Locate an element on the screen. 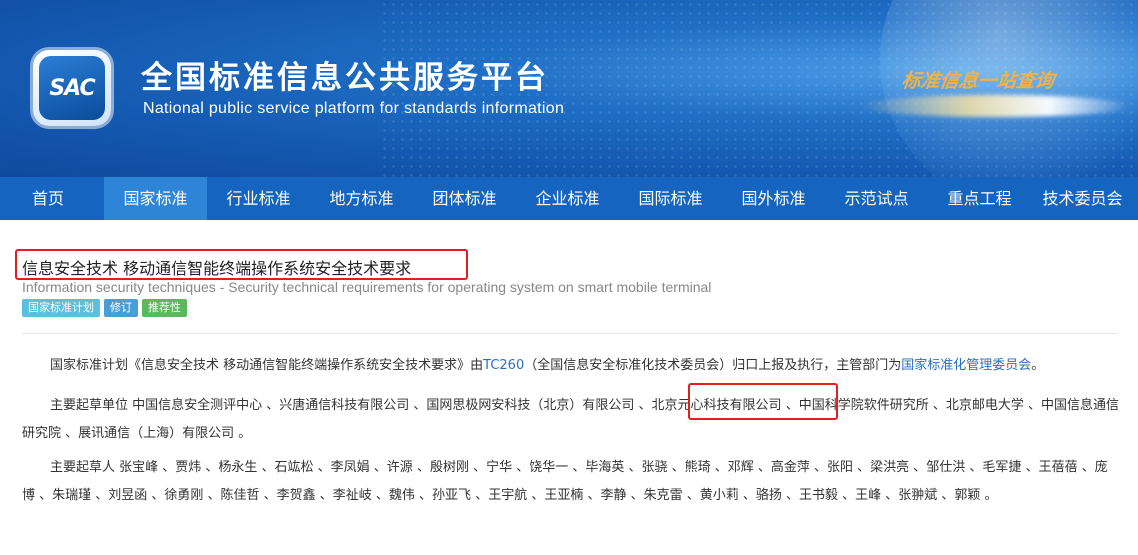  drafting-units-label: 主要起草单位 is located at coordinates (89, 405).